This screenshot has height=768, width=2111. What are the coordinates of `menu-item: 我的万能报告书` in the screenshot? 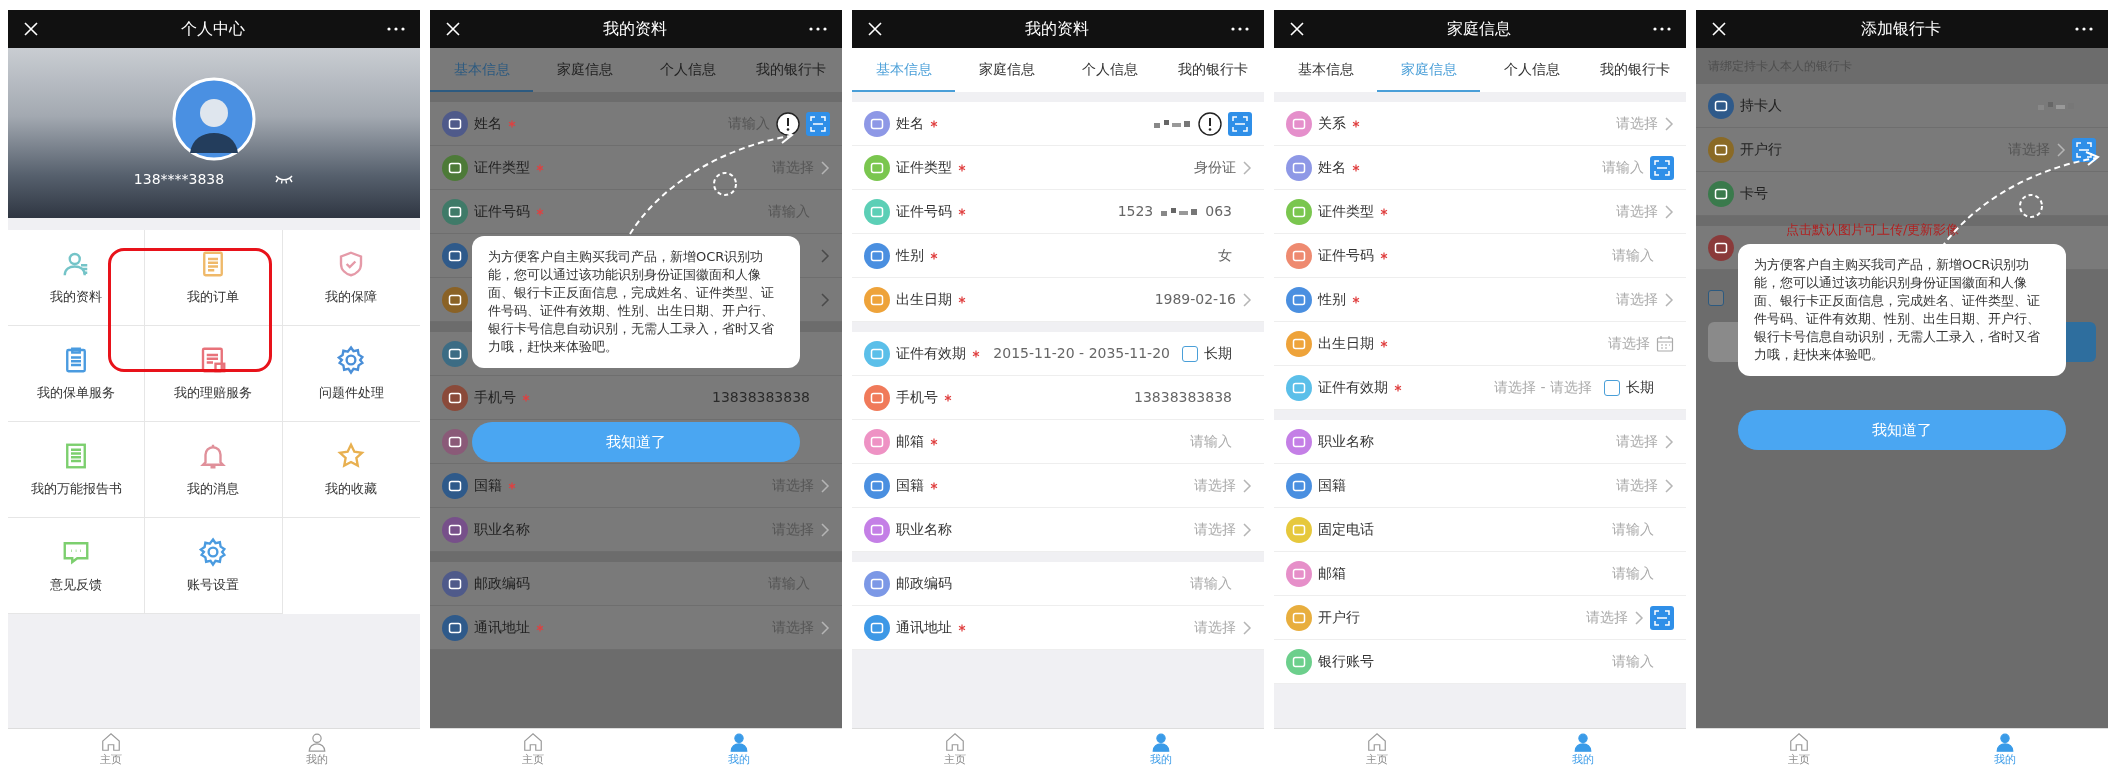 It's located at (77, 470).